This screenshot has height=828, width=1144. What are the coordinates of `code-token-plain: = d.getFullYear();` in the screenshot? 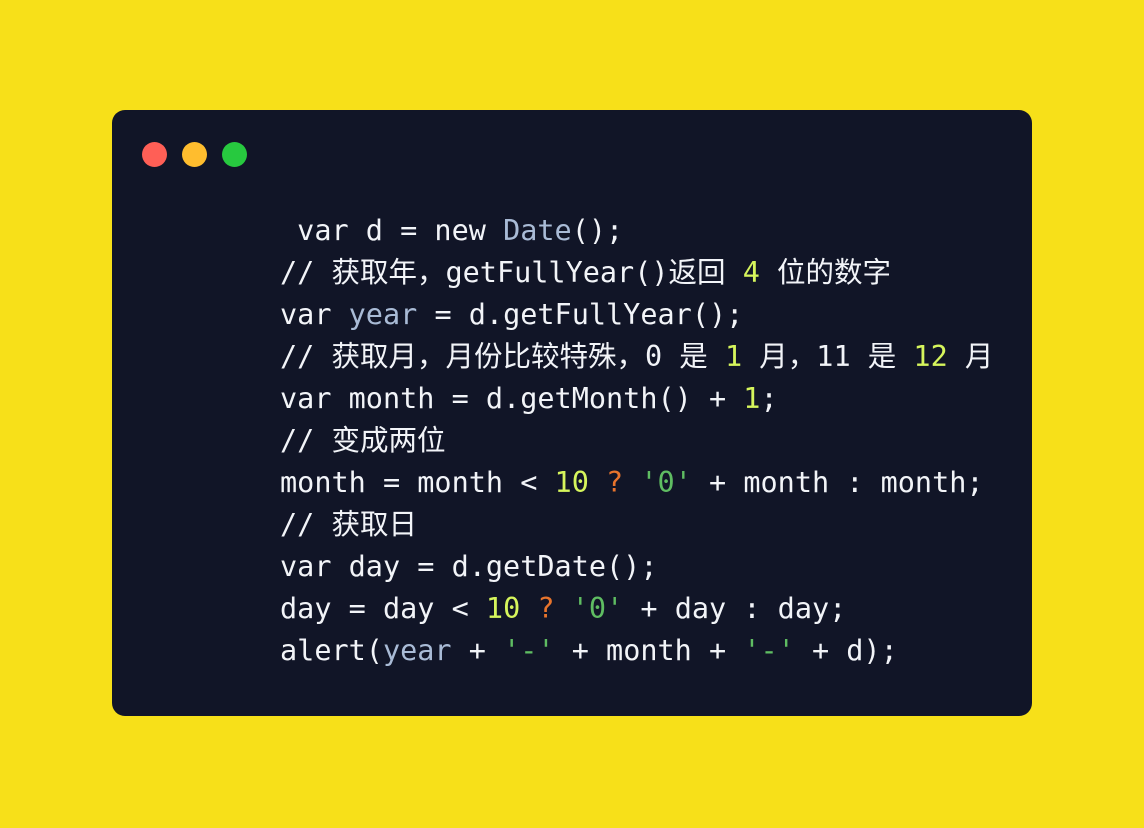 It's located at (580, 314).